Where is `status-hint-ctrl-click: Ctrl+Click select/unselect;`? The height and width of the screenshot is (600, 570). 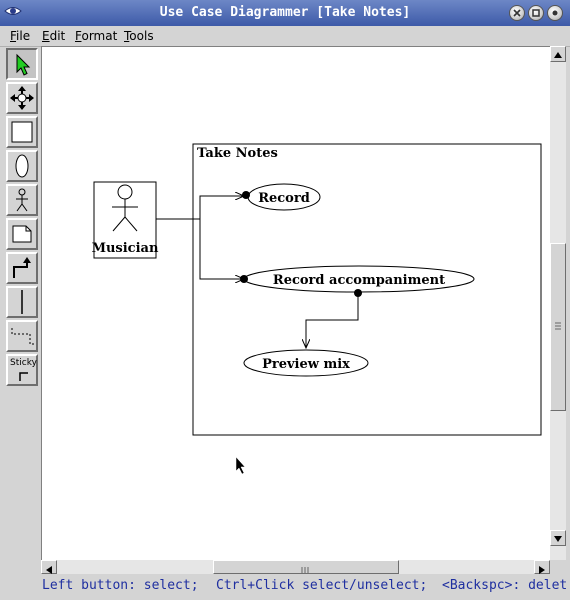
status-hint-ctrl-click: Ctrl+Click select/unselect; is located at coordinates (322, 585).